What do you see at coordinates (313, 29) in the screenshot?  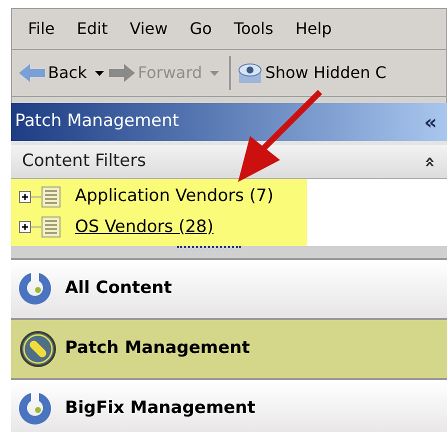 I see `menu-item: Help` at bounding box center [313, 29].